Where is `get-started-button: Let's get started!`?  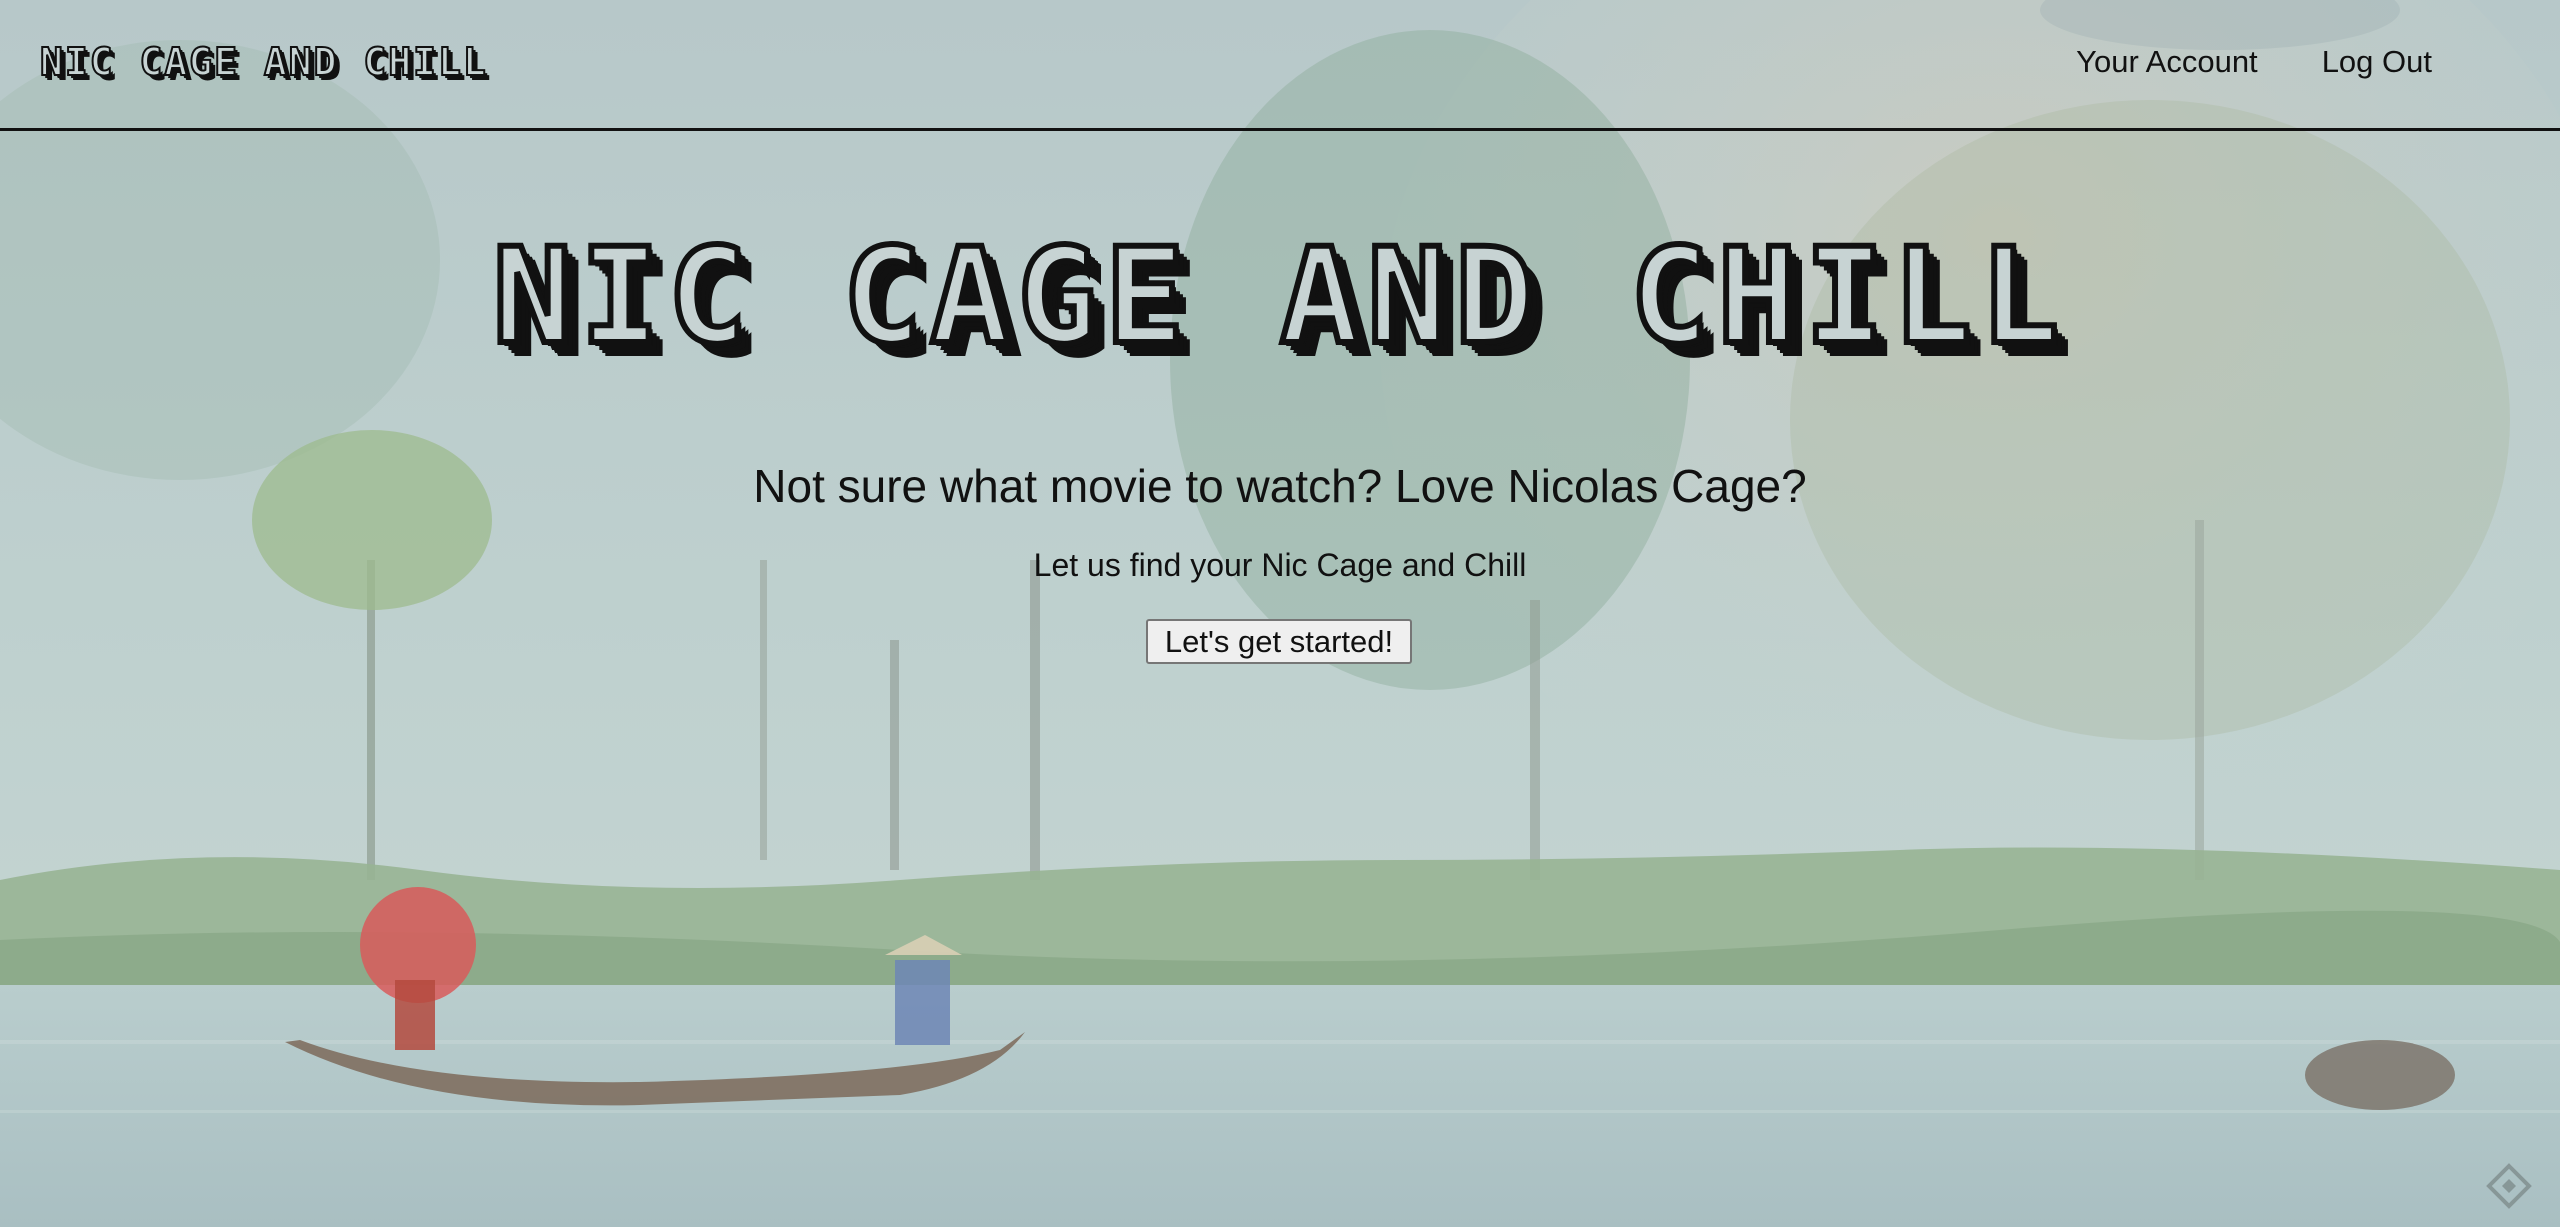 get-started-button: Let's get started! is located at coordinates (1279, 641).